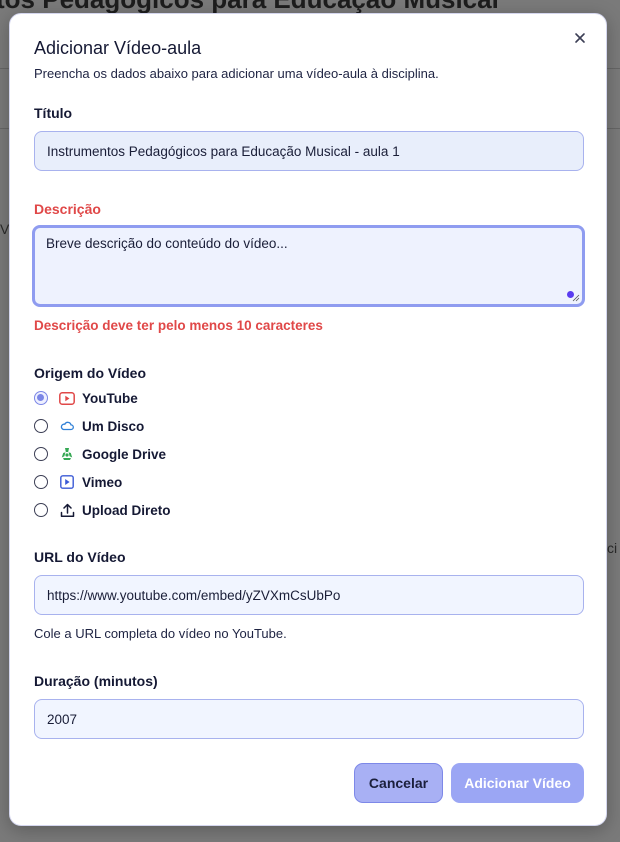 The width and height of the screenshot is (620, 842). Describe the element at coordinates (90, 373) in the screenshot. I see `source-label: Origem do Vídeo` at that location.